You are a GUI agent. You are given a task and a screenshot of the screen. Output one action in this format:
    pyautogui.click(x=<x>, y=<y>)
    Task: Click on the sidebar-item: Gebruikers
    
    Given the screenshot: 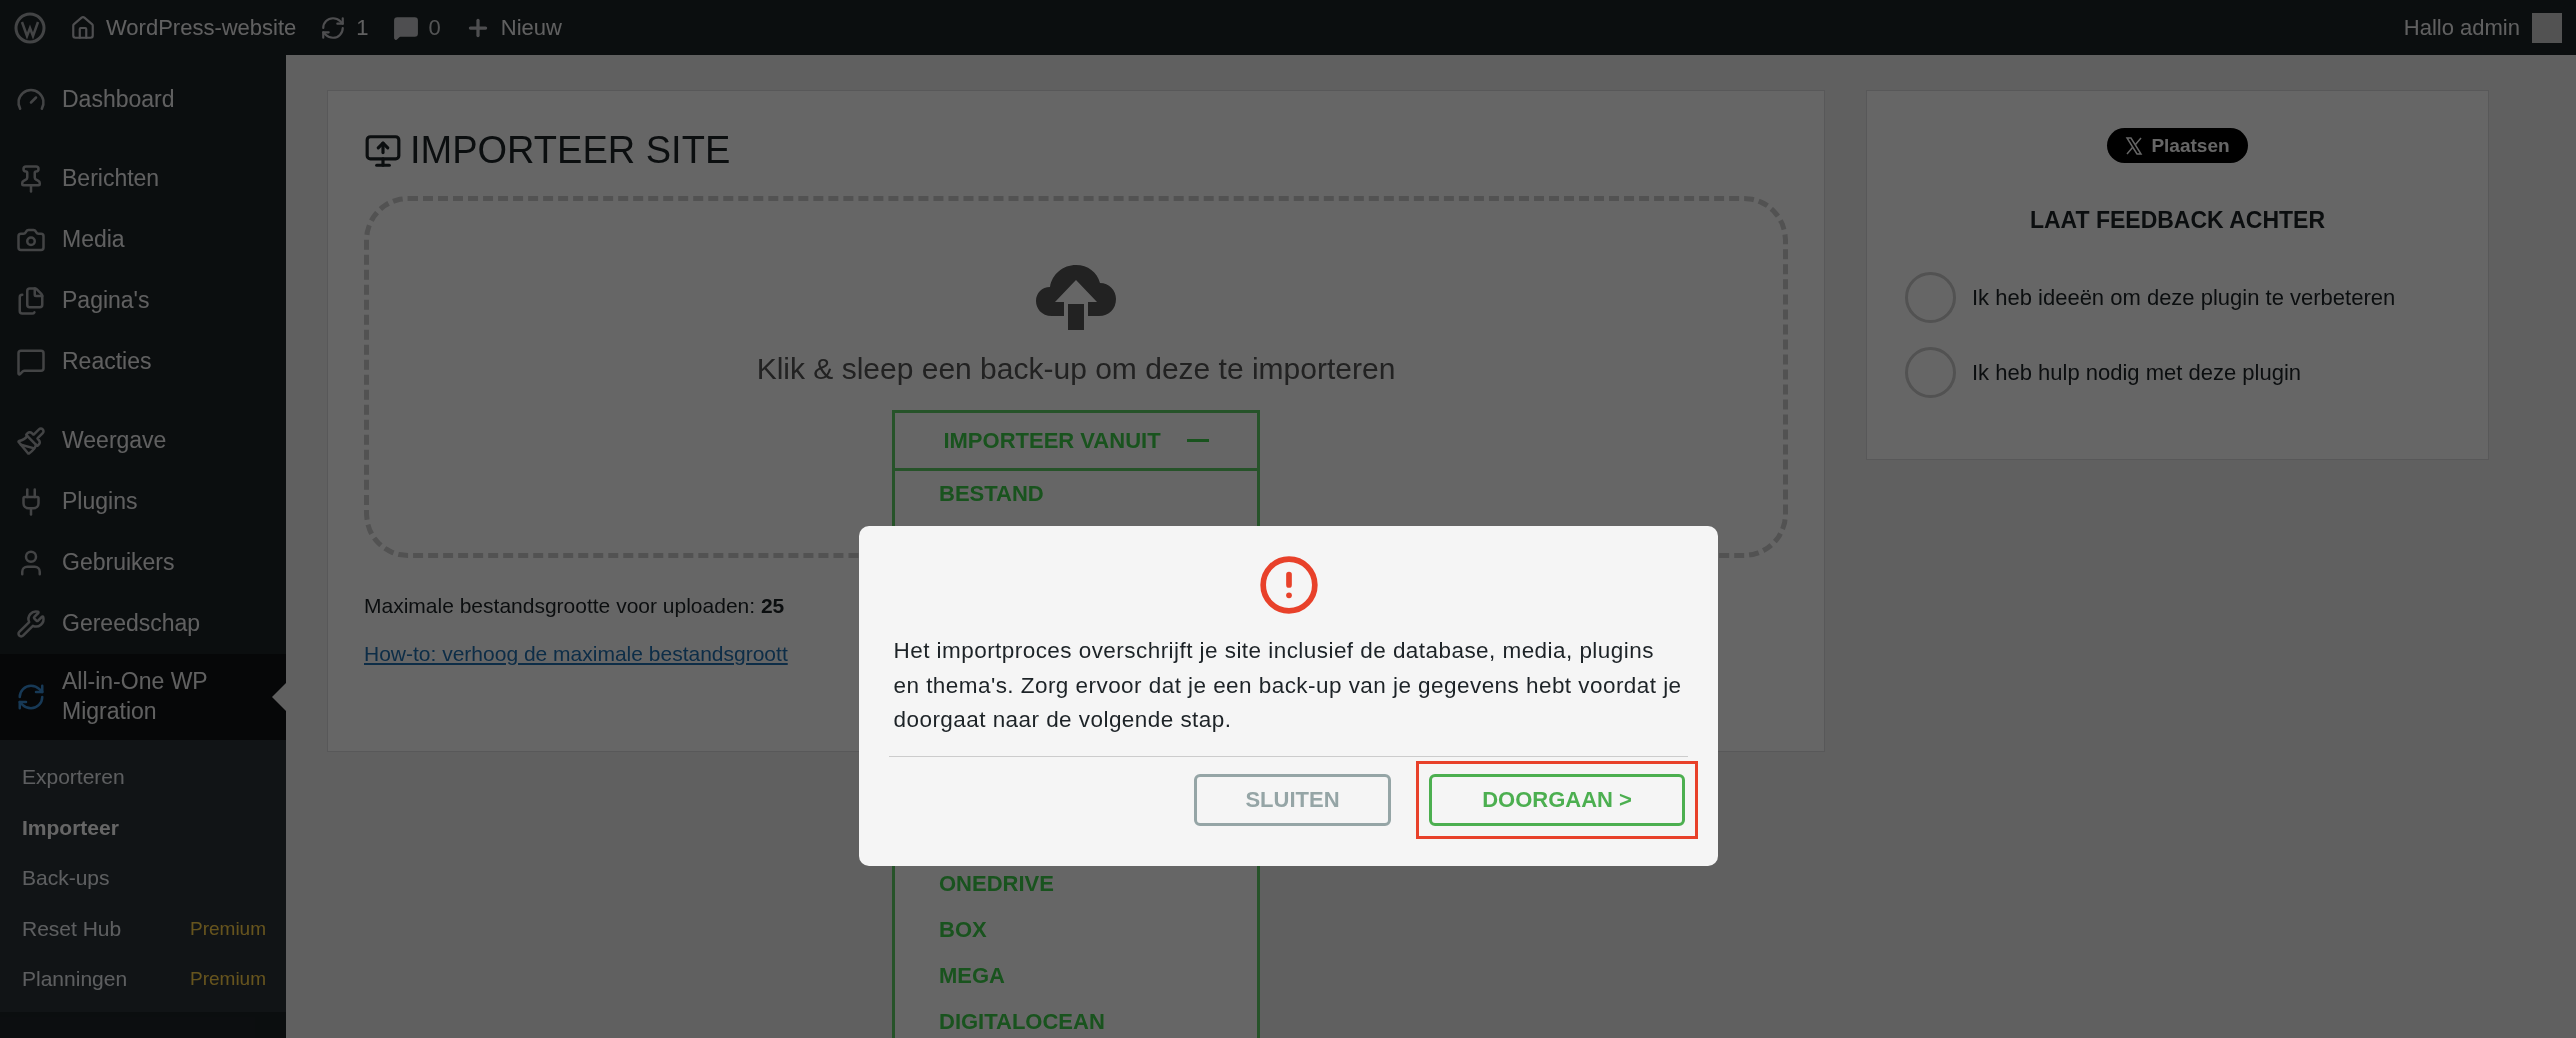 What is the action you would take?
    pyautogui.click(x=143, y=562)
    